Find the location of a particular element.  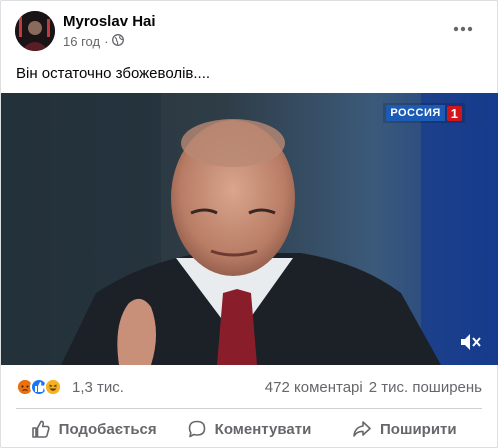

author-avatar is located at coordinates (35, 31).